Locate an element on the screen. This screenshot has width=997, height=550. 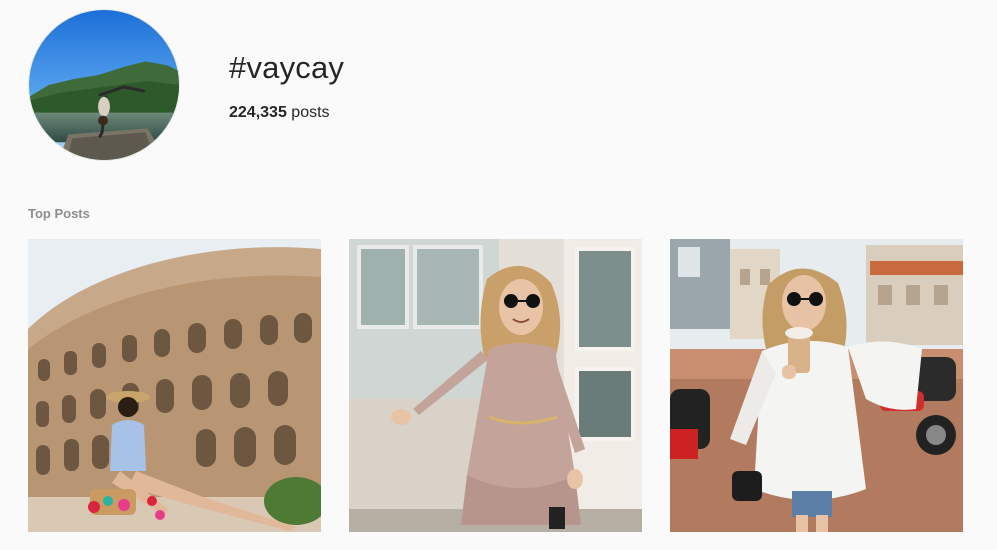
hashtag-avatar is located at coordinates (104, 85).